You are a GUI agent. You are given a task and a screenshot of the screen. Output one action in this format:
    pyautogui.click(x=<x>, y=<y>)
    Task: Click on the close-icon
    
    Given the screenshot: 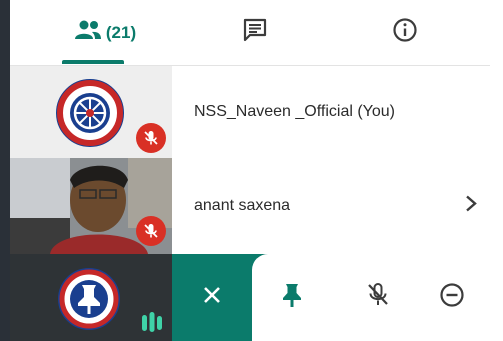 What is the action you would take?
    pyautogui.click(x=212, y=297)
    